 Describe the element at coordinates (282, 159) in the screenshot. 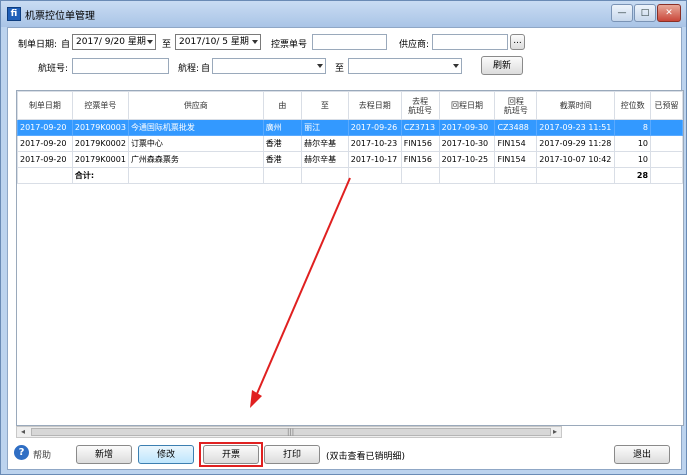

I see `table-cell: 香港` at that location.